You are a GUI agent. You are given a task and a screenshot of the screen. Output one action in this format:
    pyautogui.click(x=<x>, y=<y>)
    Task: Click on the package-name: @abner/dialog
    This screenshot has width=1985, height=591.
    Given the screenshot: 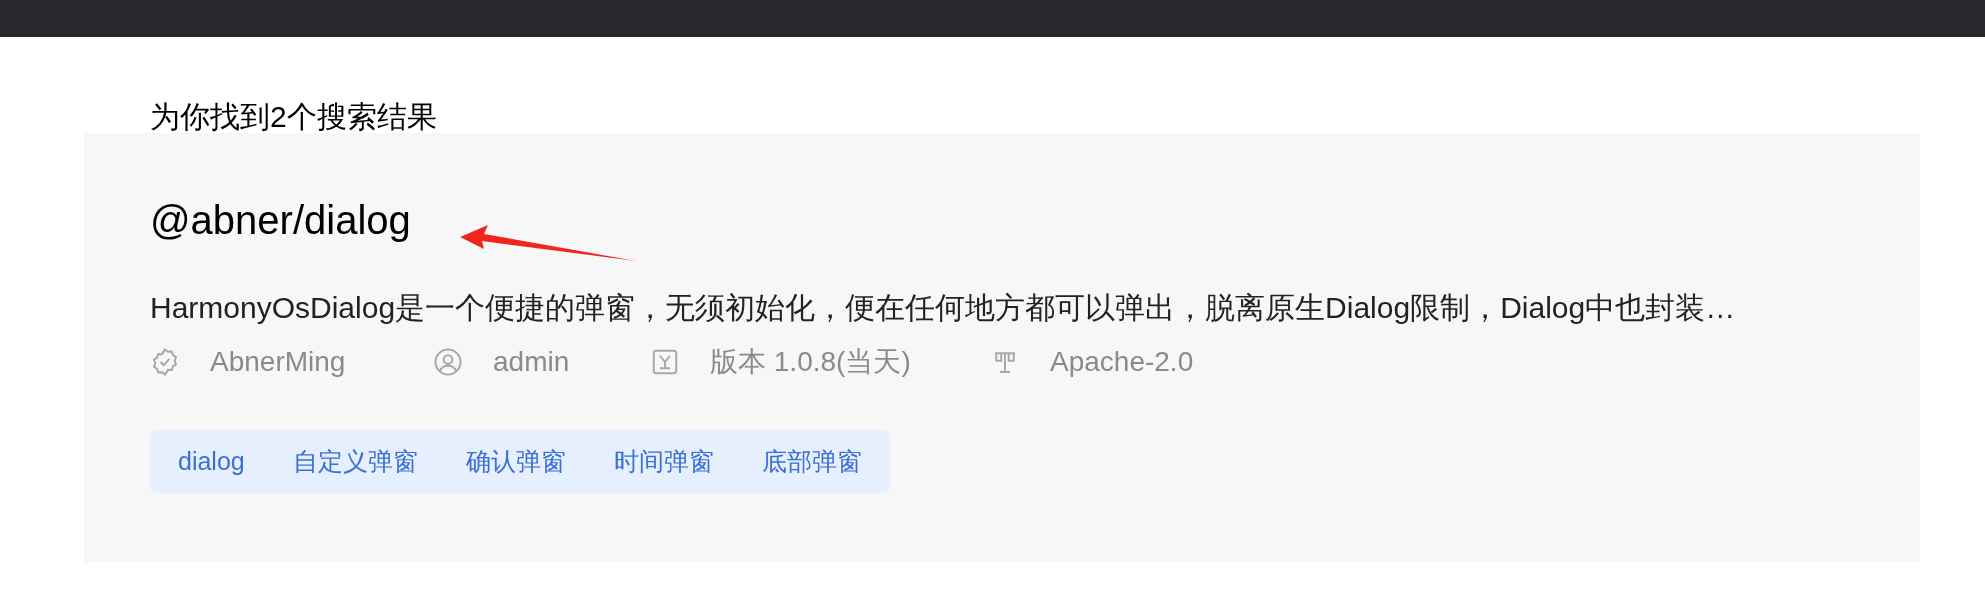 What is the action you would take?
    pyautogui.click(x=280, y=220)
    